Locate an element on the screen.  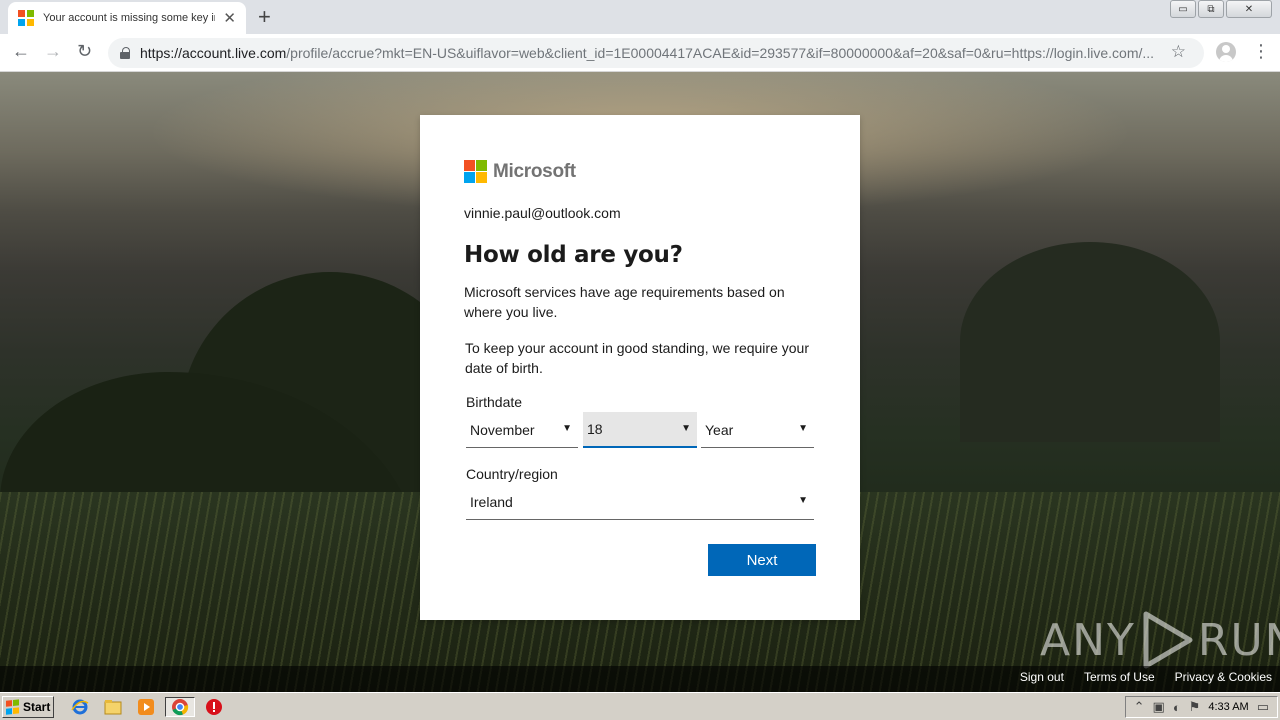
new-tab-button: + is located at coordinates (264, 17).